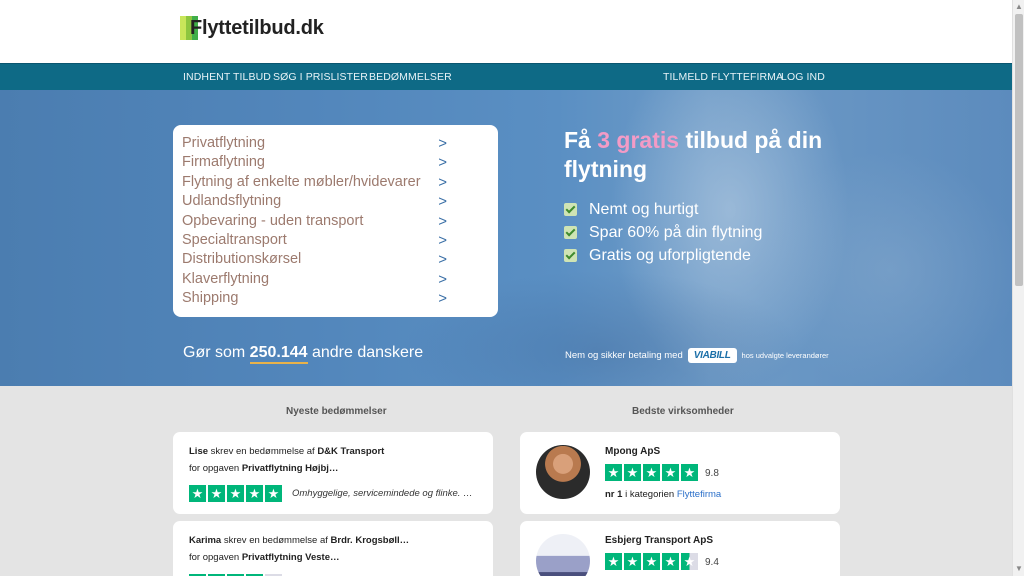 The width and height of the screenshot is (1024, 576). I want to click on page-scrollbar: ▲ ▼, so click(1018, 288).